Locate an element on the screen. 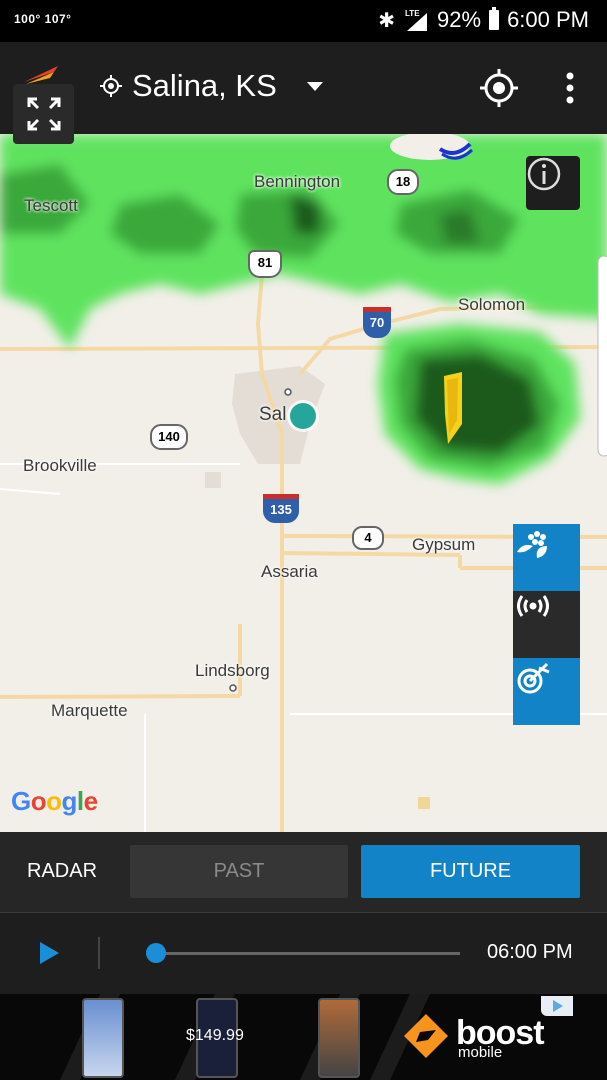  battery-percent: 92% is located at coordinates (459, 19).